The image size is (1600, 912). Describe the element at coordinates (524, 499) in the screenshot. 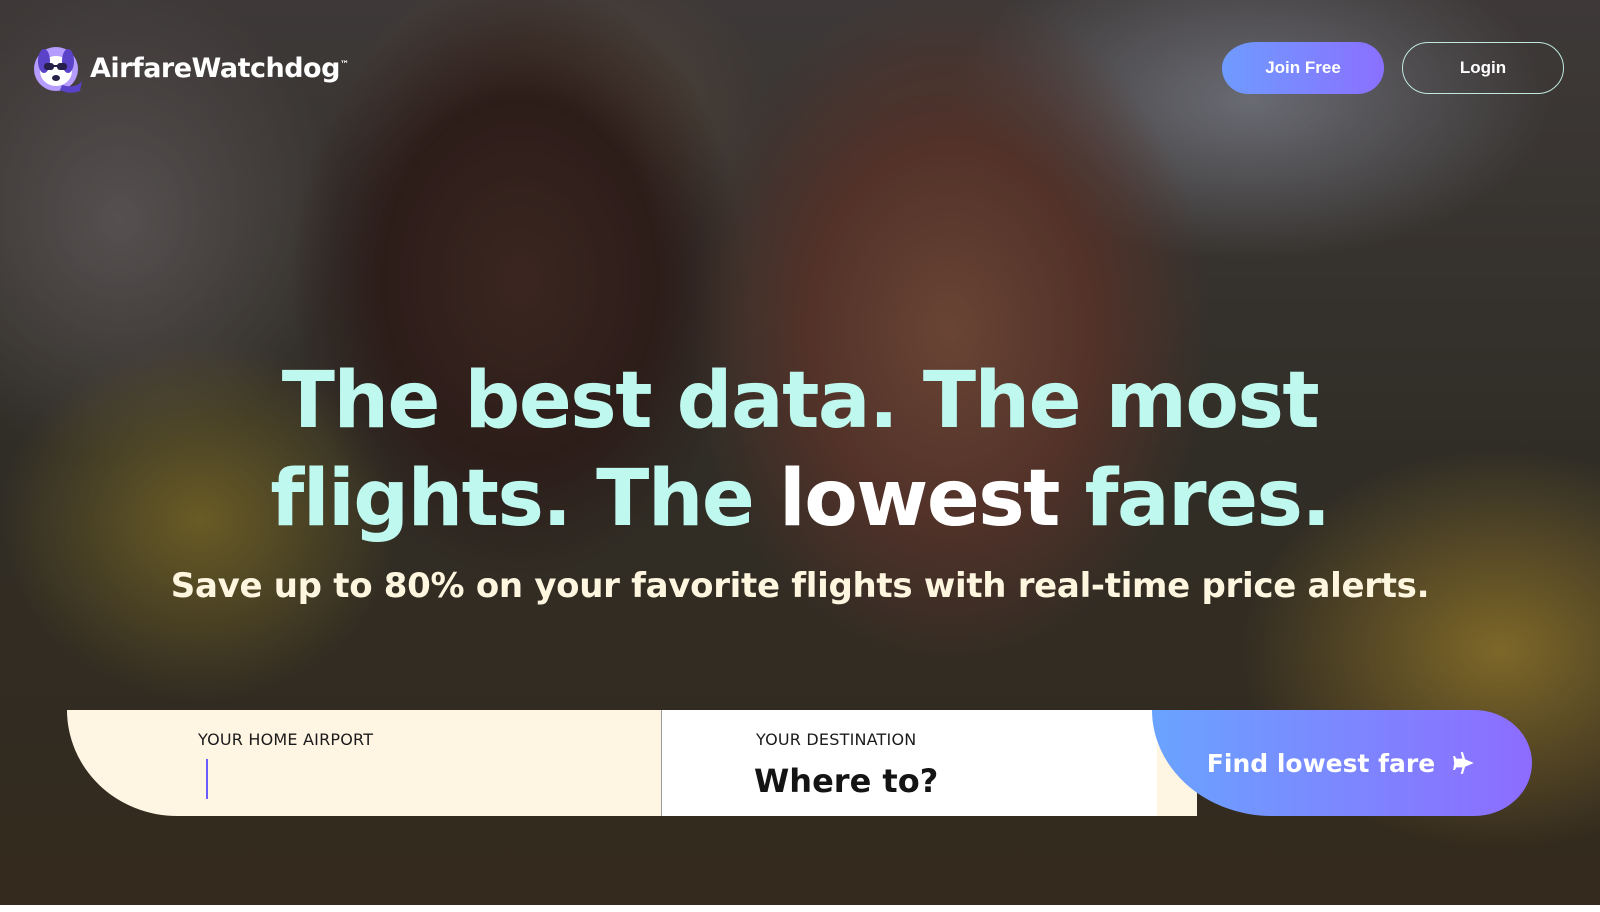

I see `headline-line-2-start: flights. The` at that location.